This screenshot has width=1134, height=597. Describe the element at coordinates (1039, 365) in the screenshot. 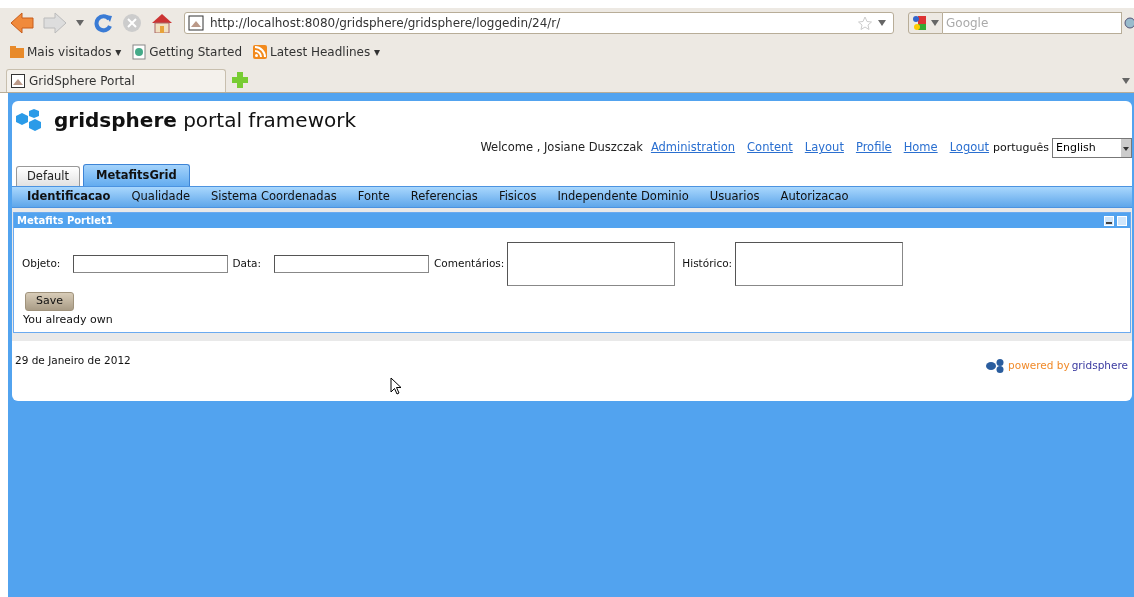

I see `powered-by-text: powered by` at that location.